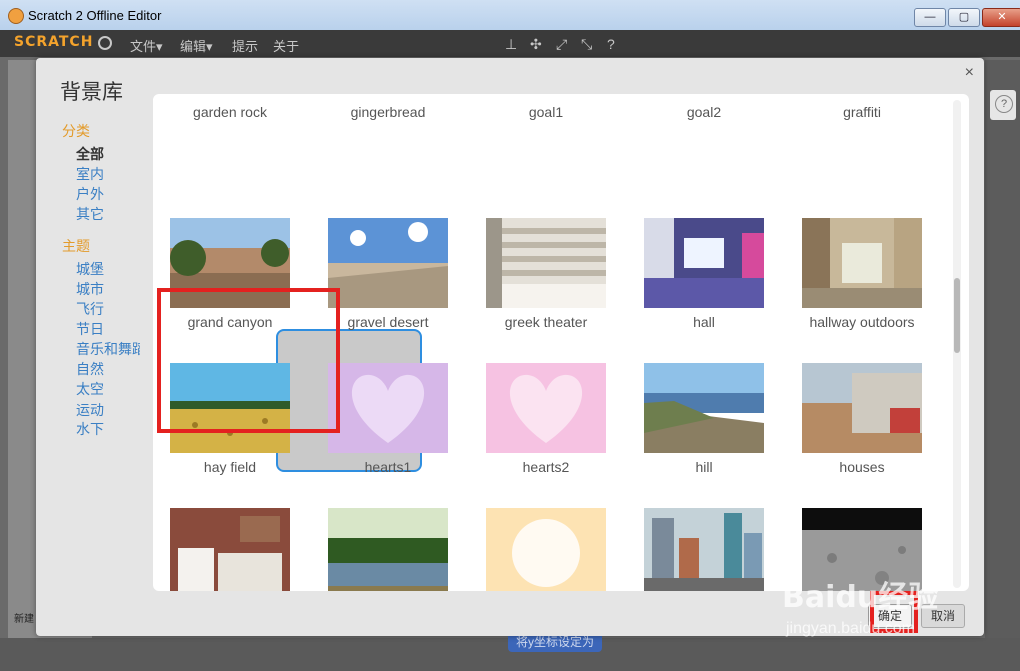 Image resolution: width=1020 pixels, height=671 pixels. What do you see at coordinates (146, 45) in the screenshot?
I see `menu-file: 文件▾` at bounding box center [146, 45].